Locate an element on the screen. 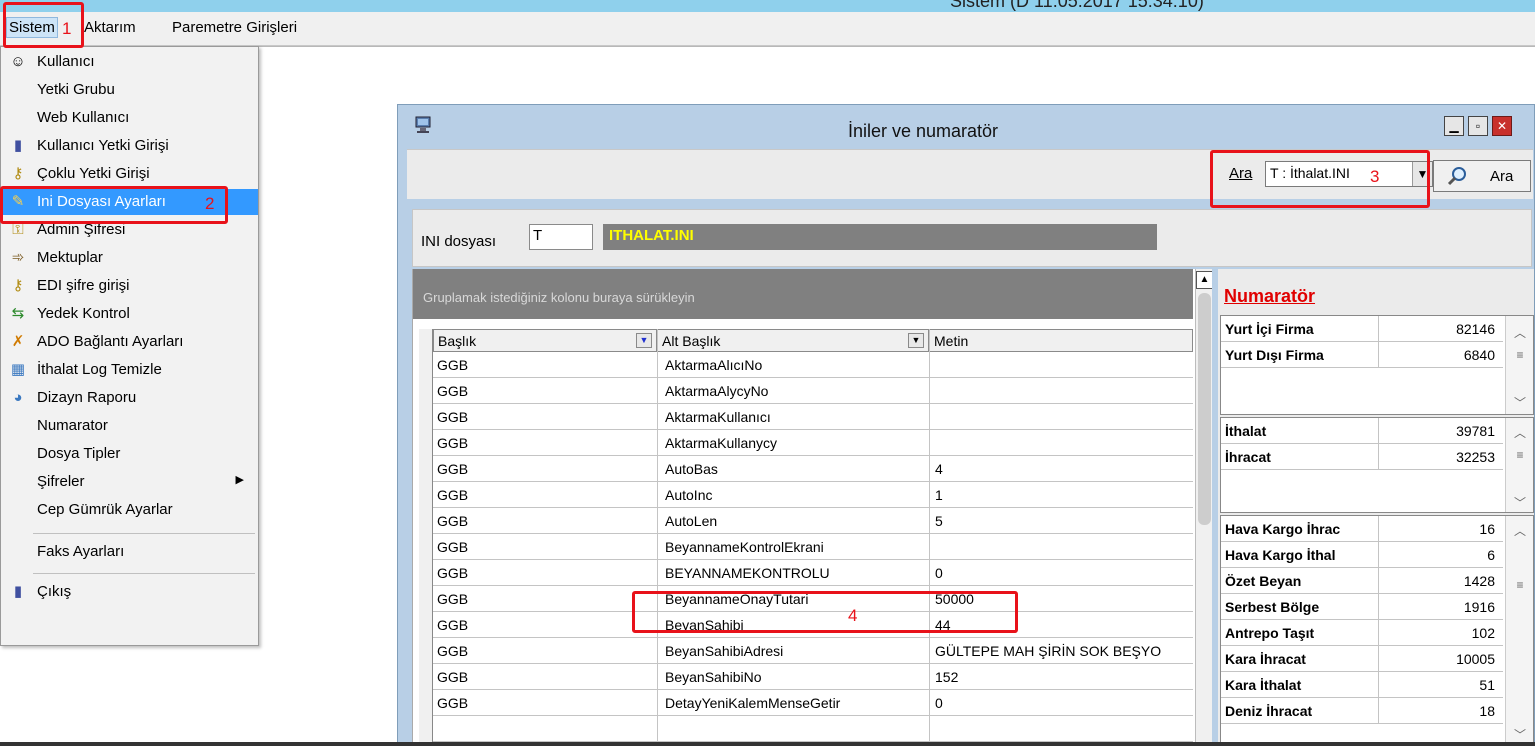 The width and height of the screenshot is (1535, 746). list-item: Hava Kargo İthal 6 is located at coordinates (1362, 555).